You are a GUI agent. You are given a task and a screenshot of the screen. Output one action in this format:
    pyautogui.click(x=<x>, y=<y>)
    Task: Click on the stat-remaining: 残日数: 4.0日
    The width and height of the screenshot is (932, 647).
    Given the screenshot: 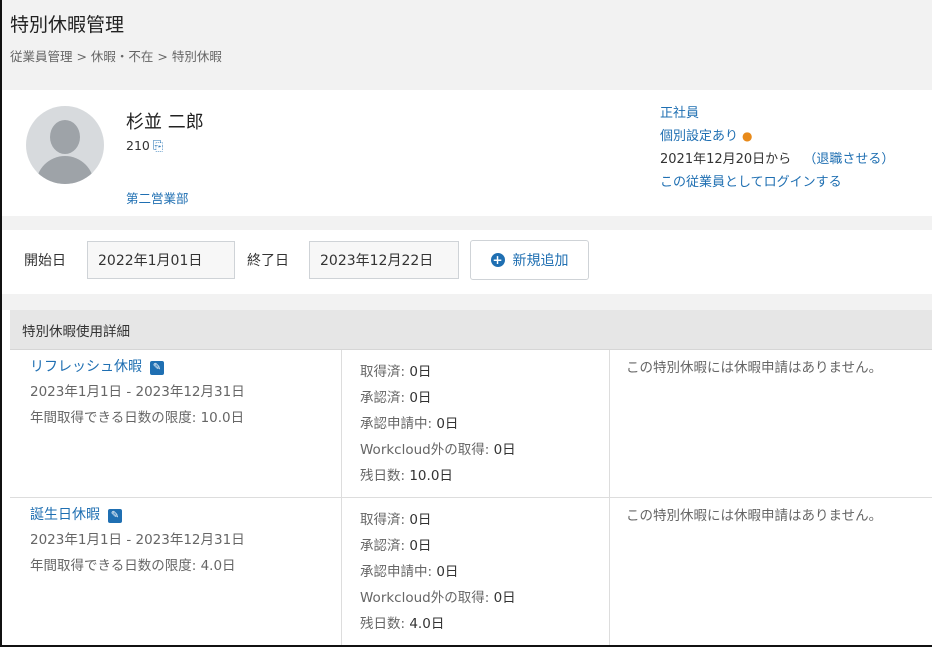 What is the action you would take?
    pyautogui.click(x=402, y=624)
    